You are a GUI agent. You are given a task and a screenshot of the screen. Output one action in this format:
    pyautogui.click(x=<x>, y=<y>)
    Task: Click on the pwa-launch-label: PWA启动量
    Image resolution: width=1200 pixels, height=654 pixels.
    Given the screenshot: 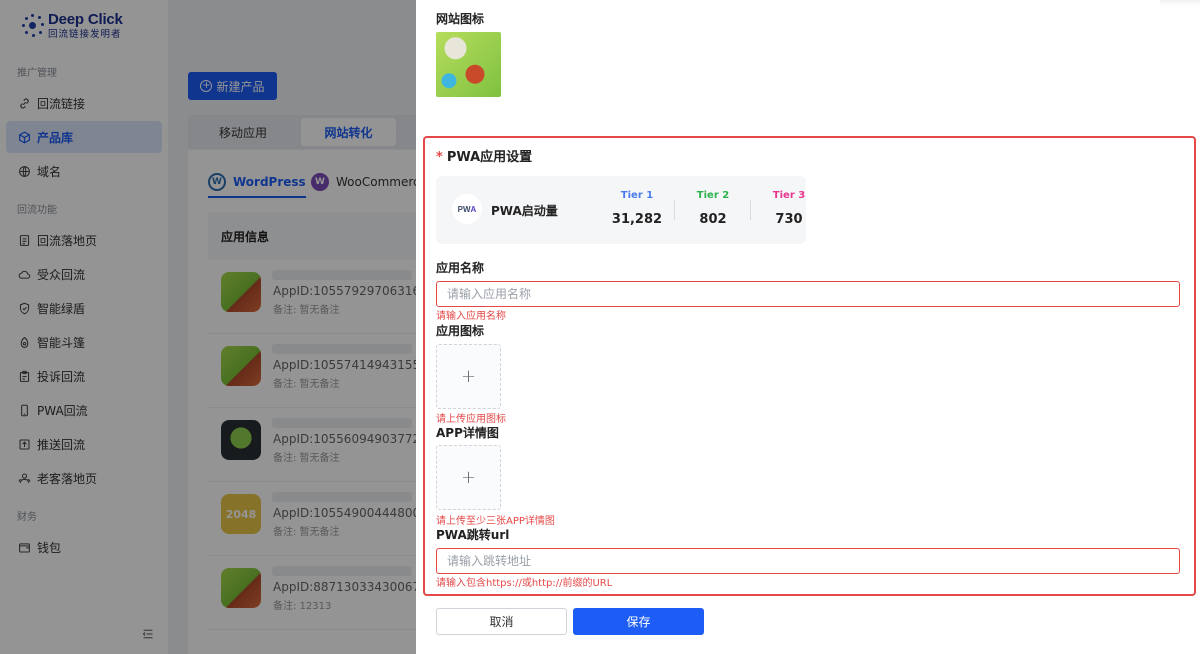 What is the action you would take?
    pyautogui.click(x=524, y=211)
    